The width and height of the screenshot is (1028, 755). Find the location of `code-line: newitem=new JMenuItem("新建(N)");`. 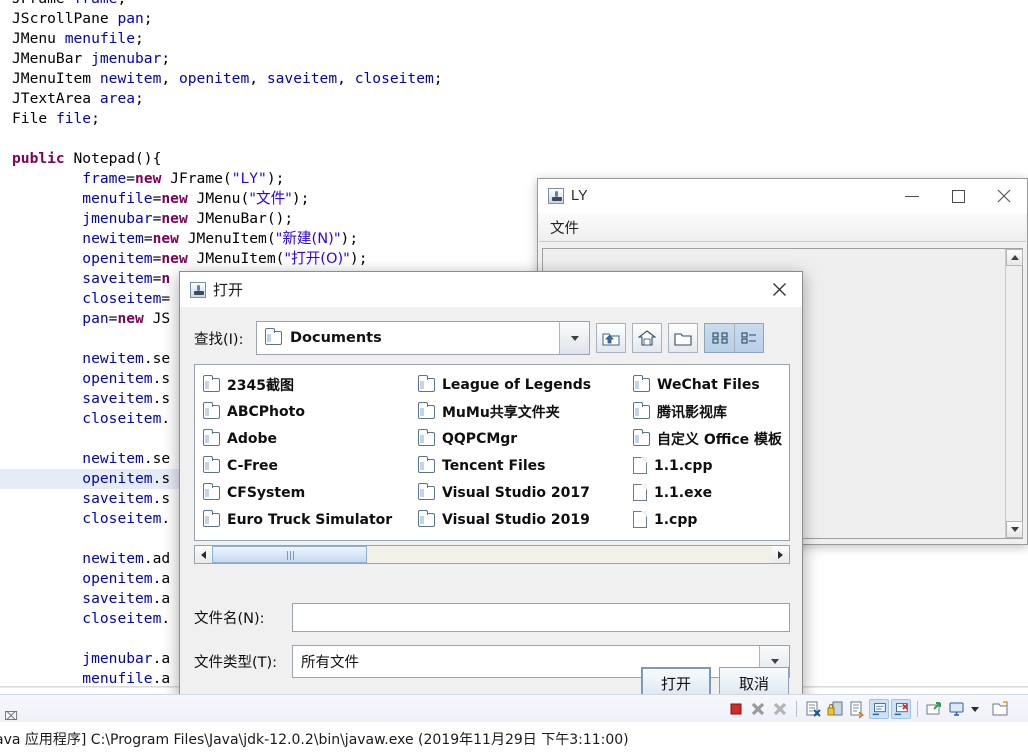

code-line: newitem=new JMenuItem("新建(N)"); is located at coordinates (220, 238).